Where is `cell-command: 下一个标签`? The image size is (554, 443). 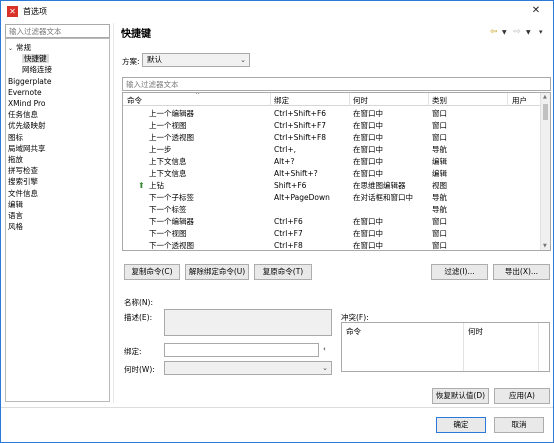 cell-command: 下一个标签 is located at coordinates (168, 209).